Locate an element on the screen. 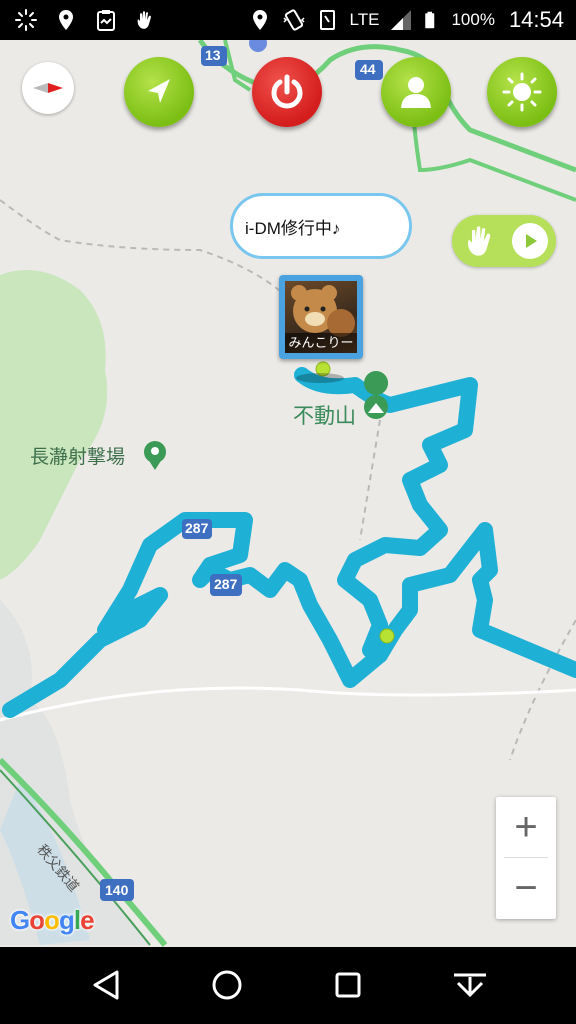  route-shield-t is located at coordinates (258, 46).